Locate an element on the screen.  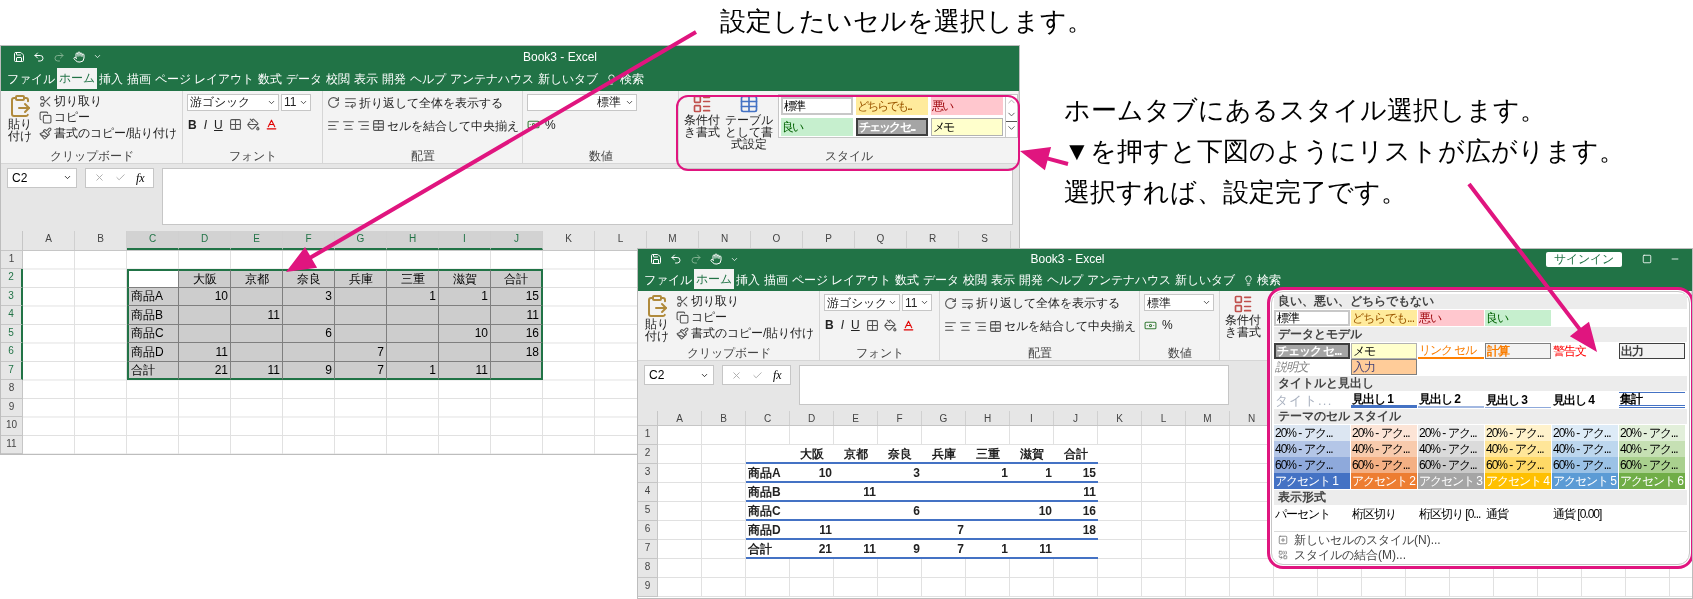
cell-style-item: 悪い is located at coordinates (1451, 318).